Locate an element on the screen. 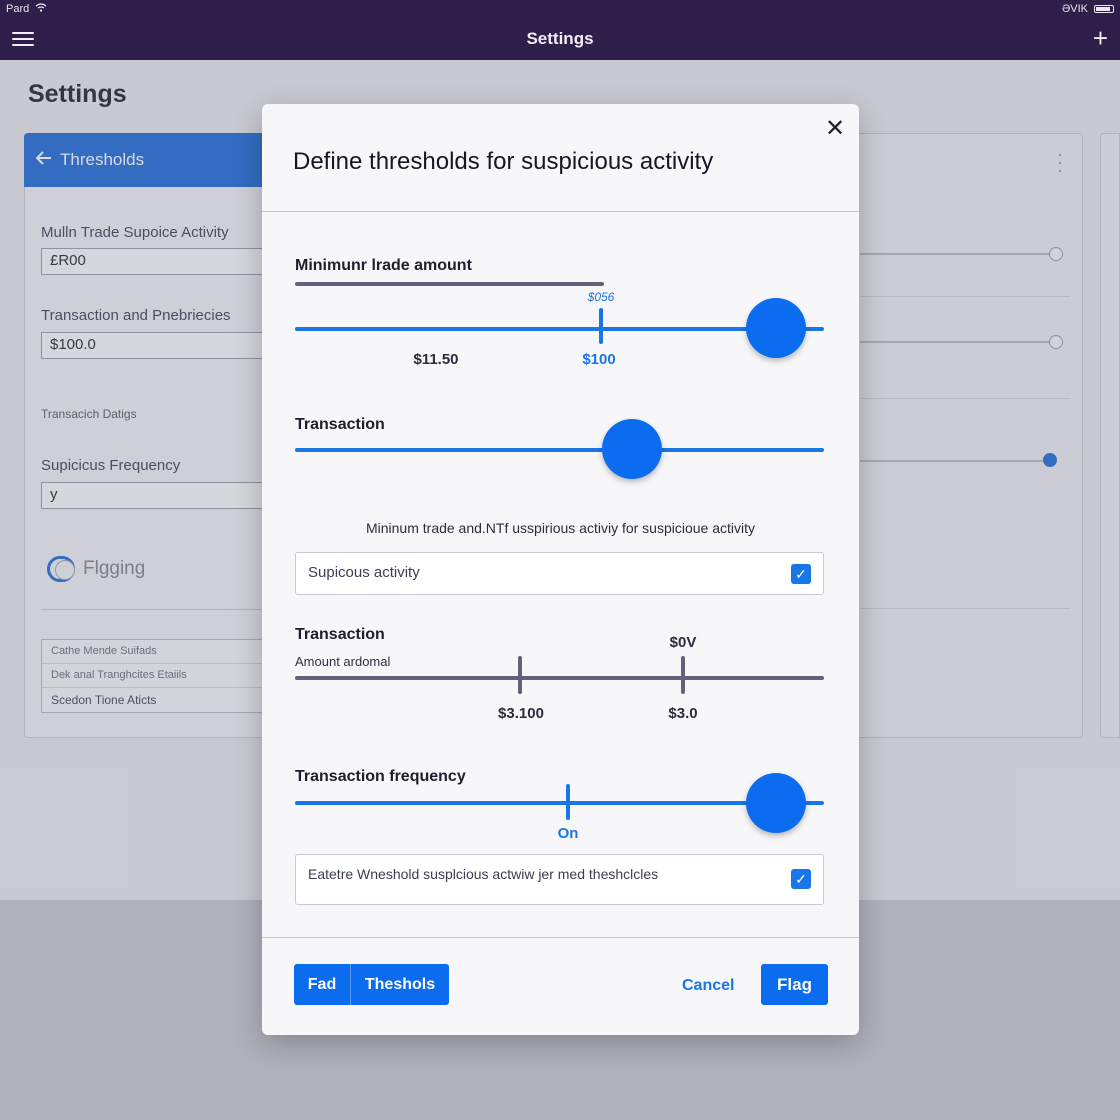  transaction-label: Transaction is located at coordinates (340, 424).